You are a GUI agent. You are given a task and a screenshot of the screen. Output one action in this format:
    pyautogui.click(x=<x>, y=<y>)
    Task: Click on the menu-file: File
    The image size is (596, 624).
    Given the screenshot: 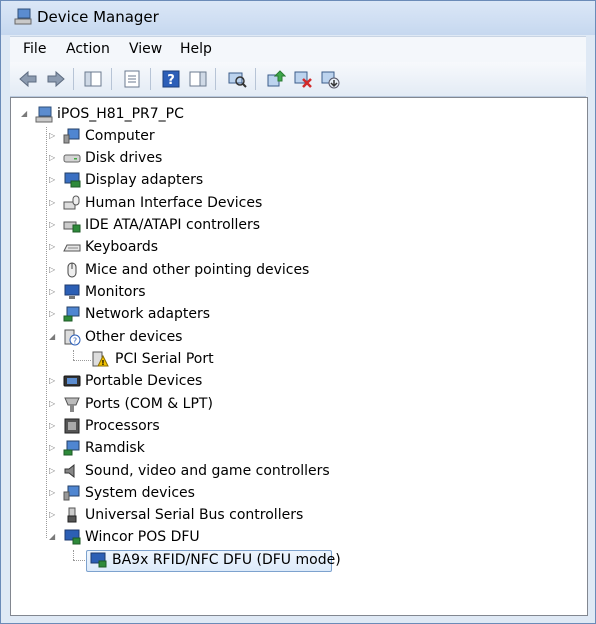 What is the action you would take?
    pyautogui.click(x=34, y=49)
    